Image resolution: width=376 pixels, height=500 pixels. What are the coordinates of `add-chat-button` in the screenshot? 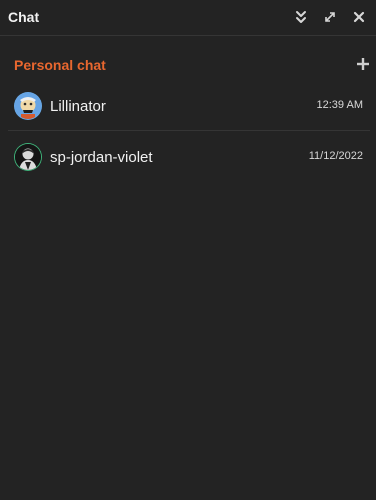 It's located at (363, 66).